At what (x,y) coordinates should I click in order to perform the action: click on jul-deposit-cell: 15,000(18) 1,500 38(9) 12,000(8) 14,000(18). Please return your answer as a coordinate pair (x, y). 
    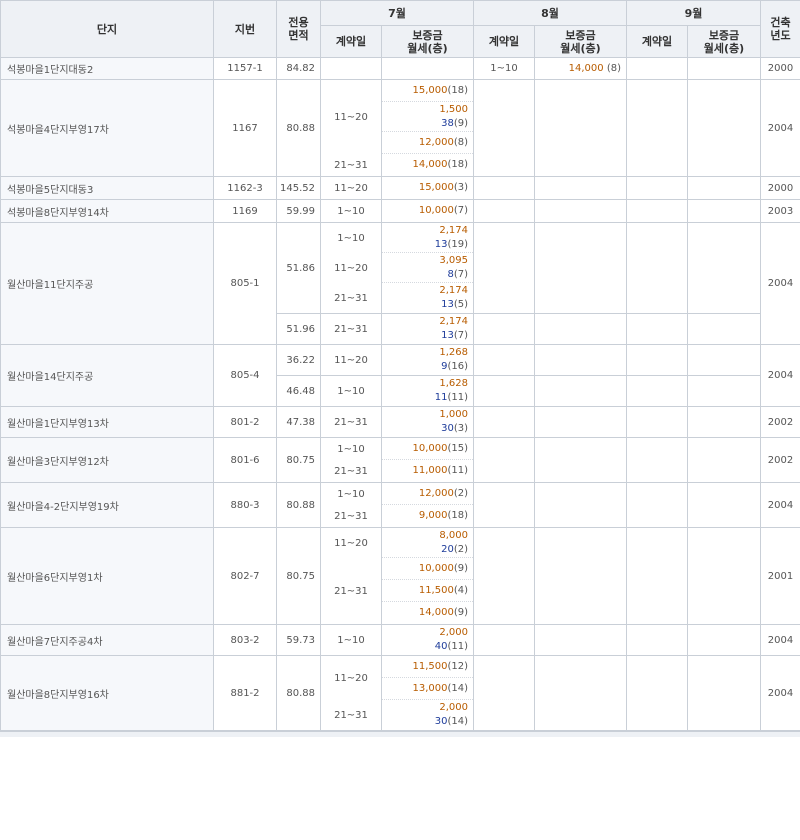
    Looking at the image, I should click on (427, 128).